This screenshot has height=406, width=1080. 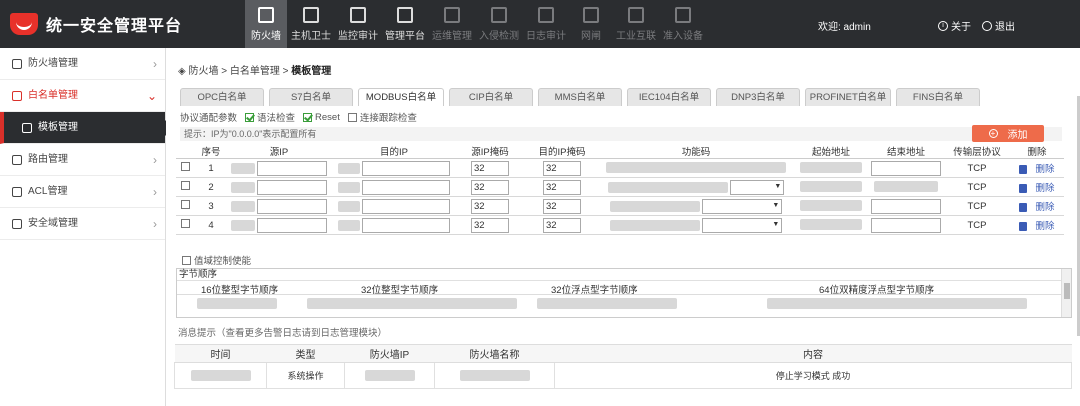 What do you see at coordinates (412, 303) in the screenshot?
I see `byte-order-32-select` at bounding box center [412, 303].